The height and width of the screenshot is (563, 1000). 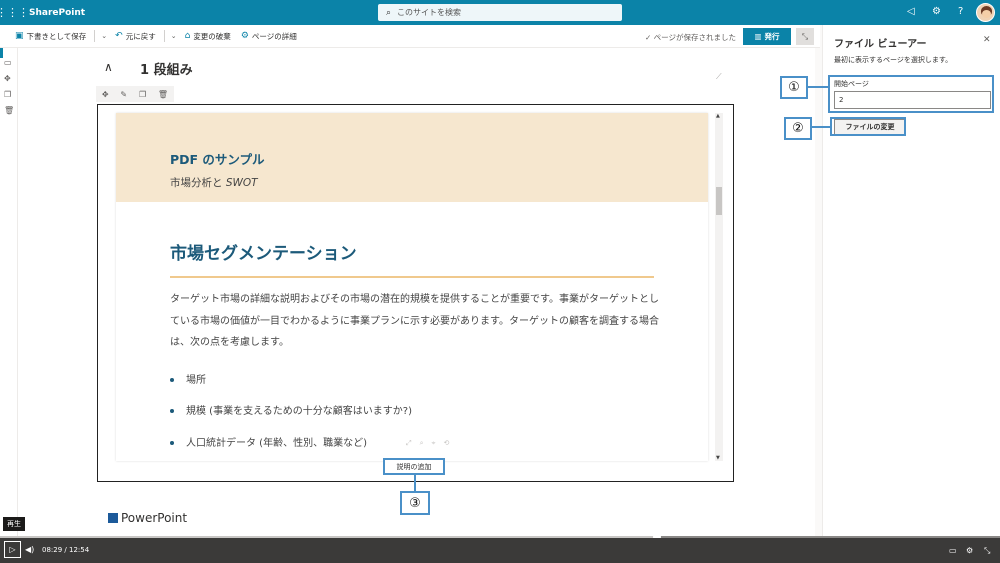 I want to click on list-item: 規模 (事業を支えるための十分な顧客はいますか?), so click(x=291, y=409).